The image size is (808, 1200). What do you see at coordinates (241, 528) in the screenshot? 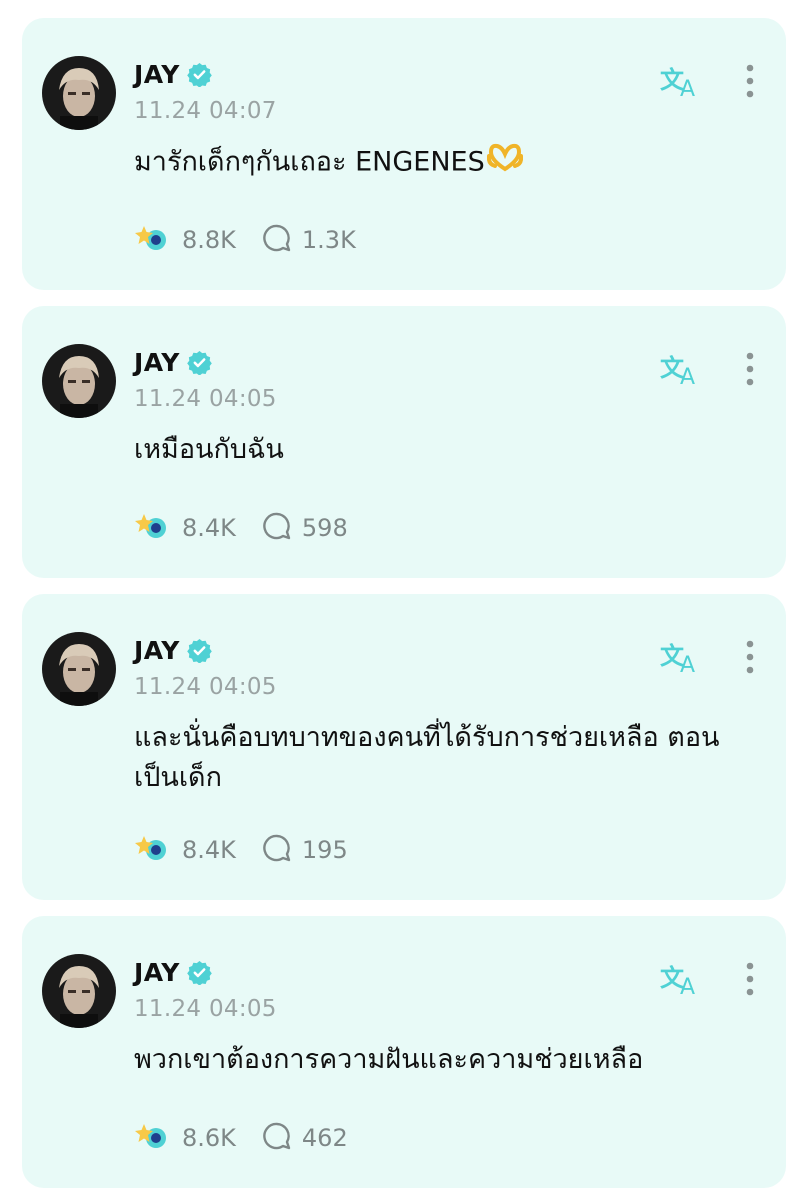
I see `post-stats: 8.4K 598` at bounding box center [241, 528].